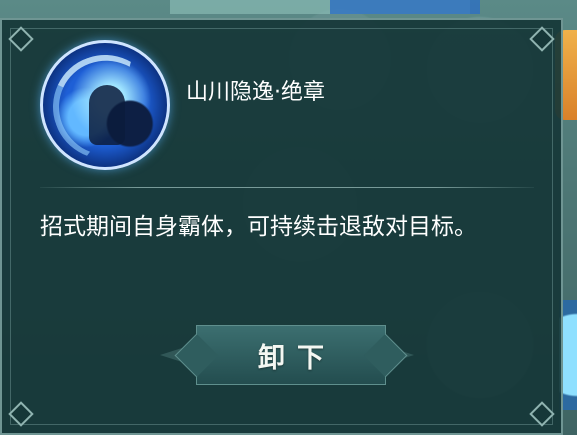  What do you see at coordinates (107, 115) in the screenshot?
I see `portrait-figure` at bounding box center [107, 115].